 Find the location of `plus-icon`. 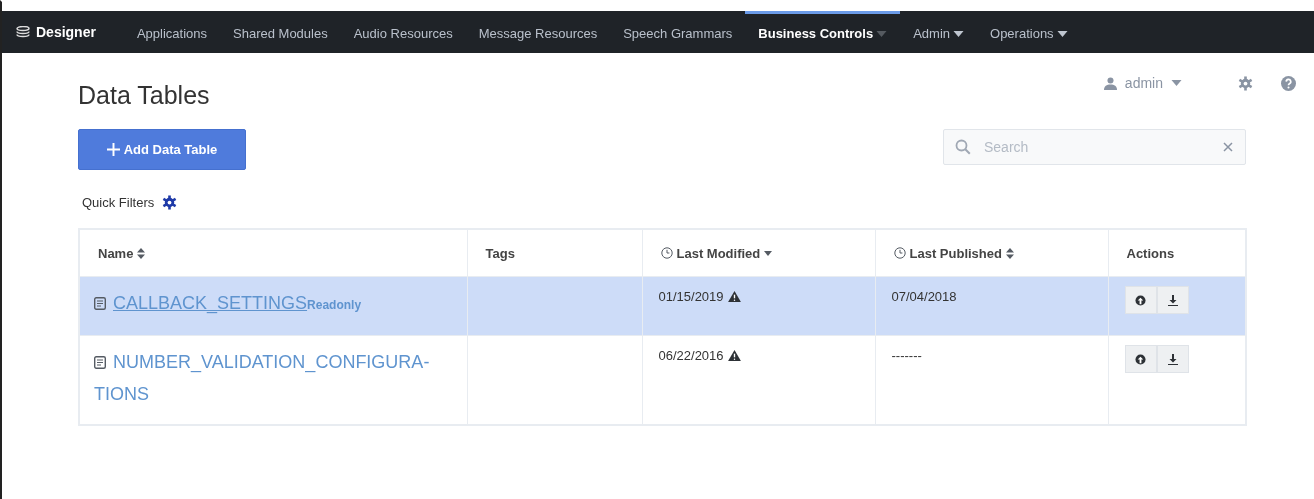

plus-icon is located at coordinates (113, 149).